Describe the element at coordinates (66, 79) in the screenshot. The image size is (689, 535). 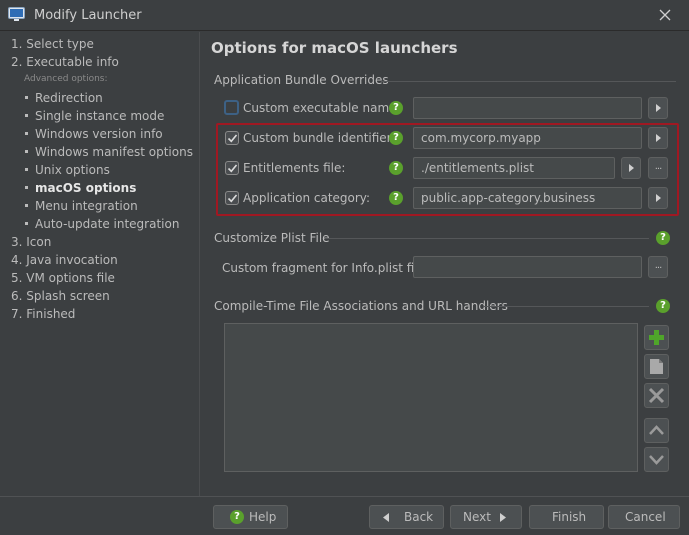
I see `advanced-options-label: Advanced options:` at that location.